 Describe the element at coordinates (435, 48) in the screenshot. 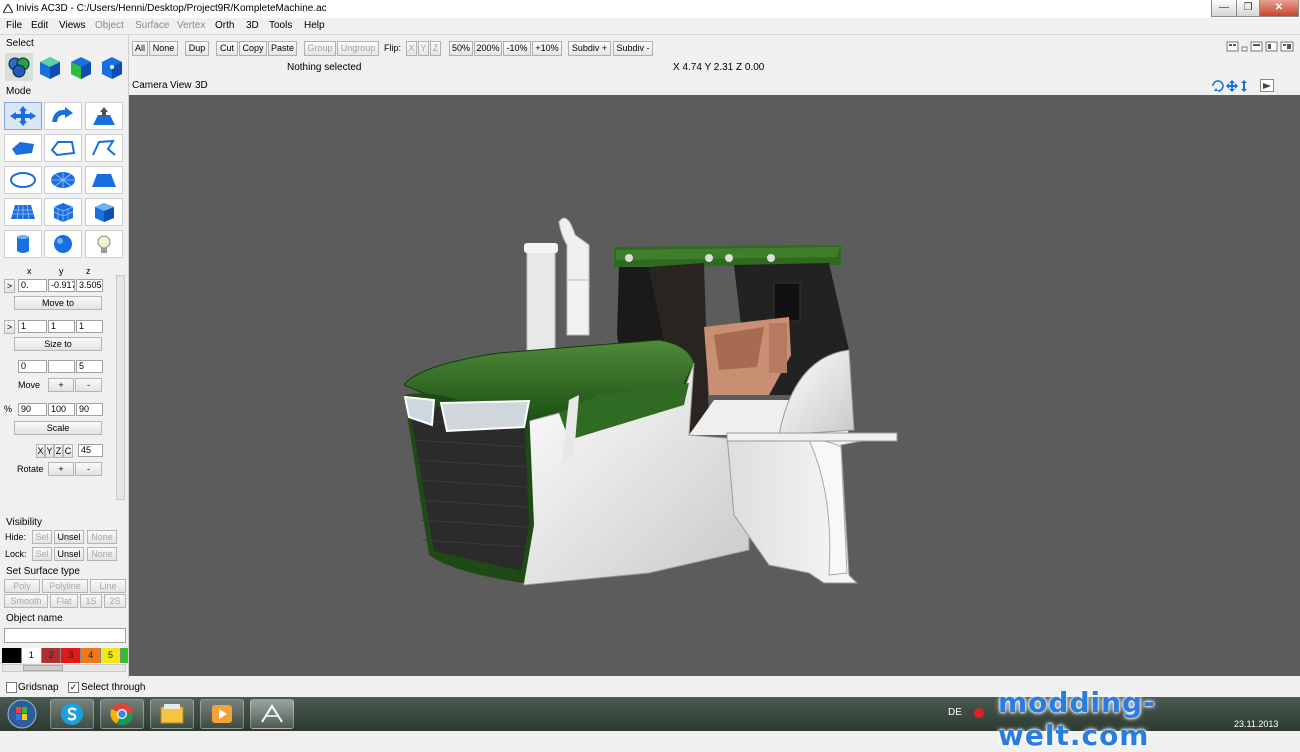

I see `flip-z-button: Z` at that location.